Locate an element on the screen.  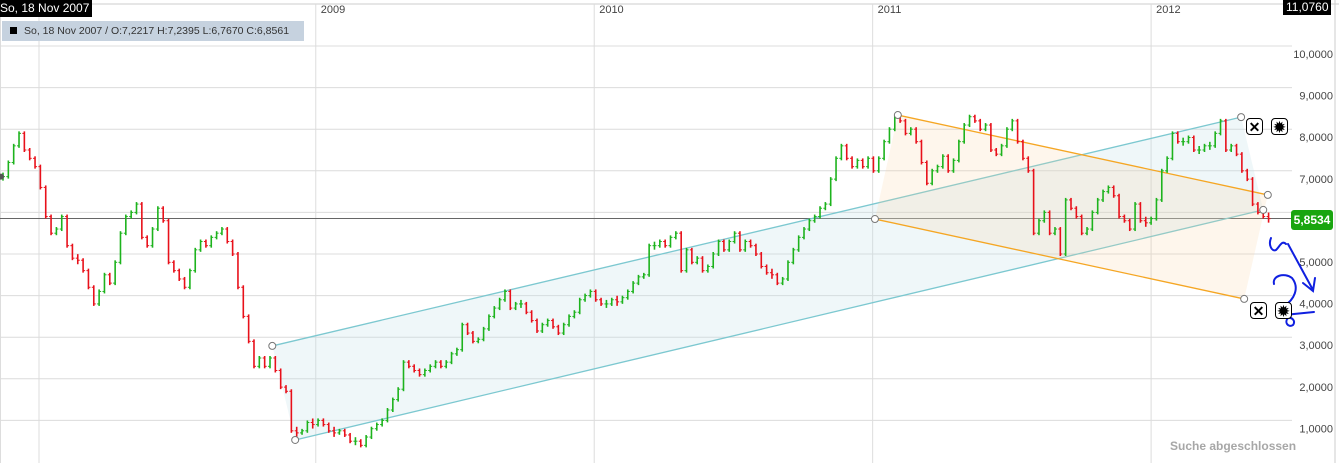
y-tick-label: 10,0000 is located at coordinates (1313, 55).